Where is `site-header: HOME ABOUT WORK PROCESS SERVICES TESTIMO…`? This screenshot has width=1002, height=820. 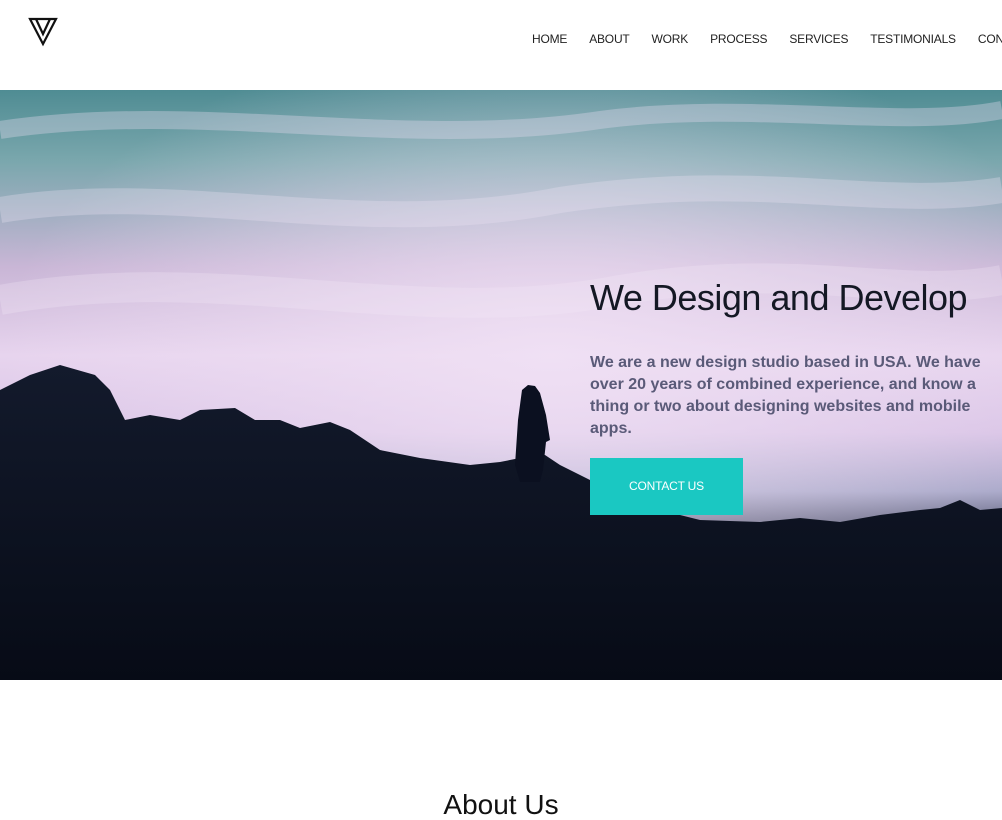 site-header: HOME ABOUT WORK PROCESS SERVICES TESTIMO… is located at coordinates (501, 45).